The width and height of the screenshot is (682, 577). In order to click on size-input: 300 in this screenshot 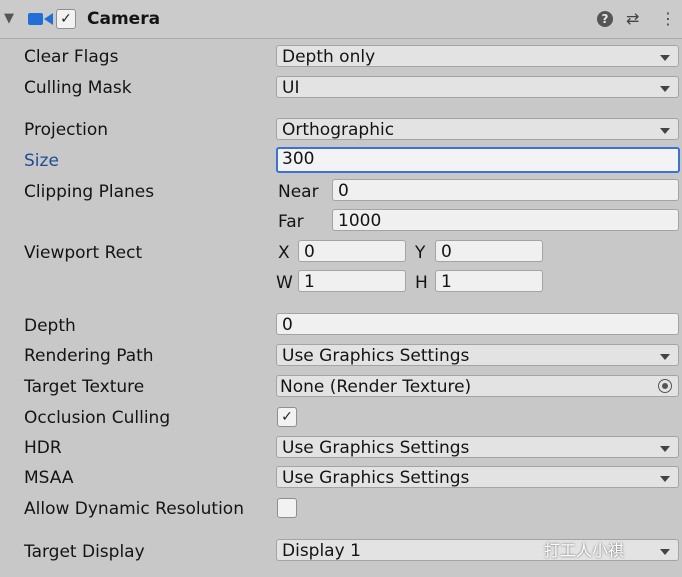, I will do `click(478, 160)`.